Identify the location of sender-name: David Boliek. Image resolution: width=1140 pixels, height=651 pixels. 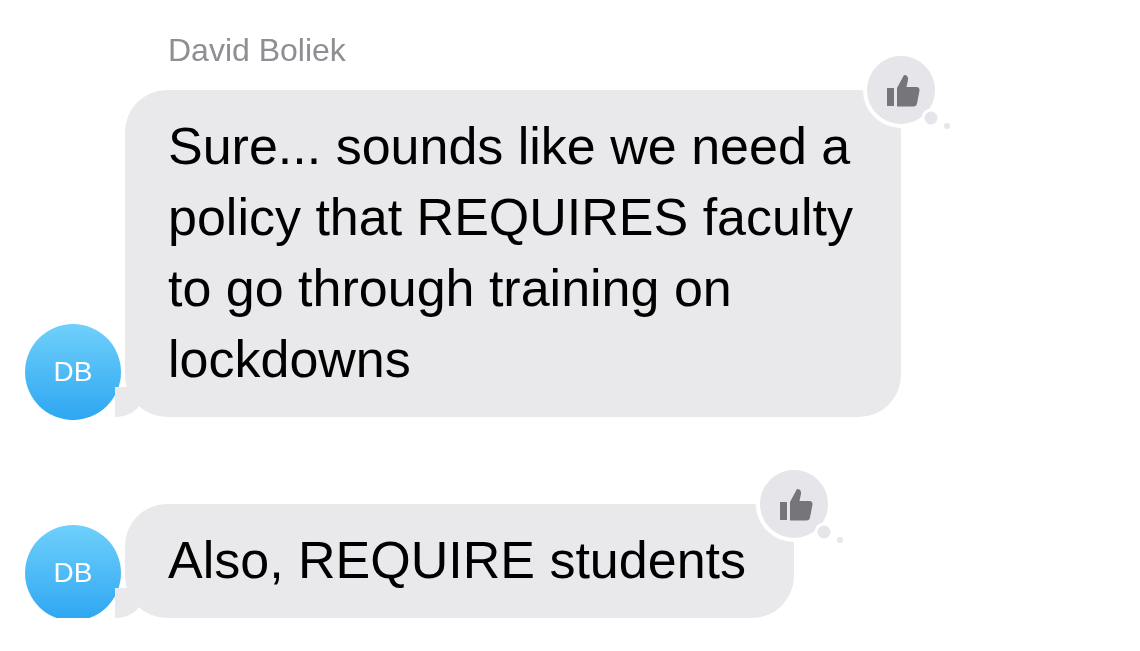
(257, 50).